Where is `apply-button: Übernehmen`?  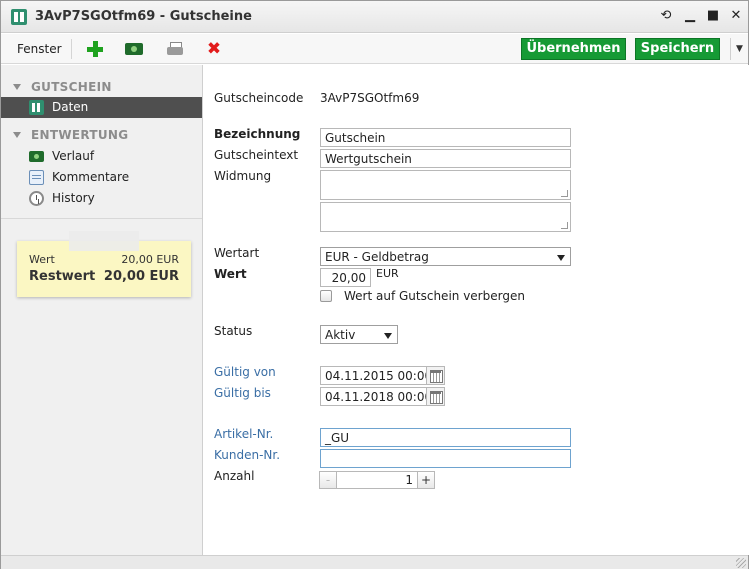
apply-button: Übernehmen is located at coordinates (573, 49).